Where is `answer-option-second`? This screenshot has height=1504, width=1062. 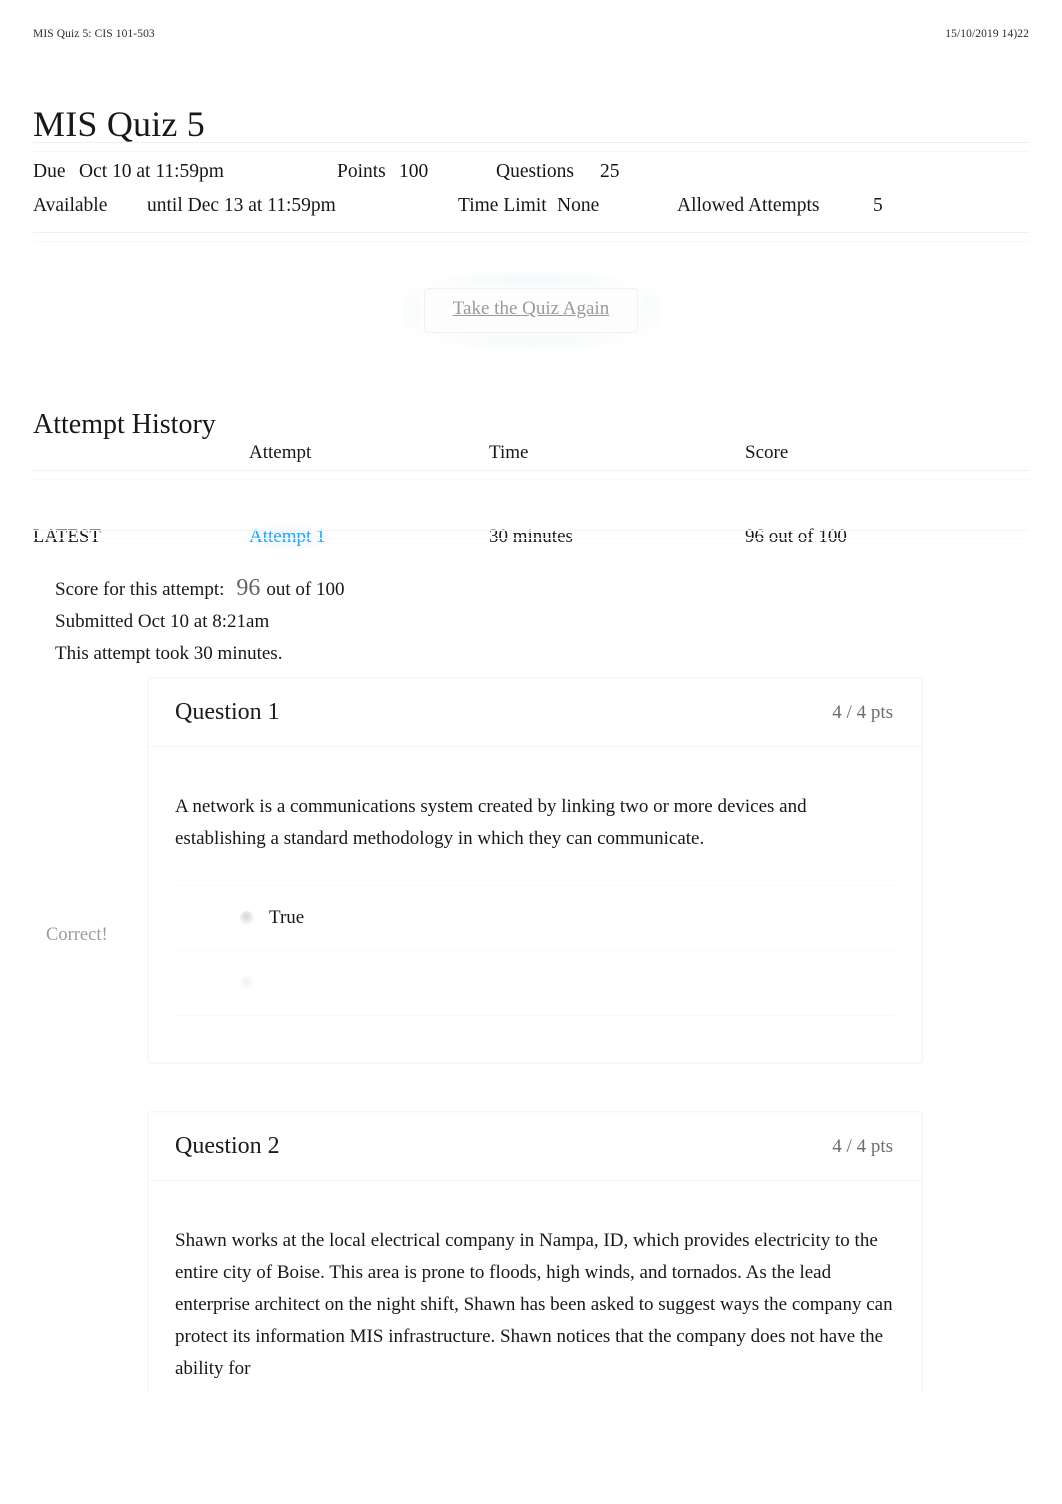
answer-option-second is located at coordinates (535, 983).